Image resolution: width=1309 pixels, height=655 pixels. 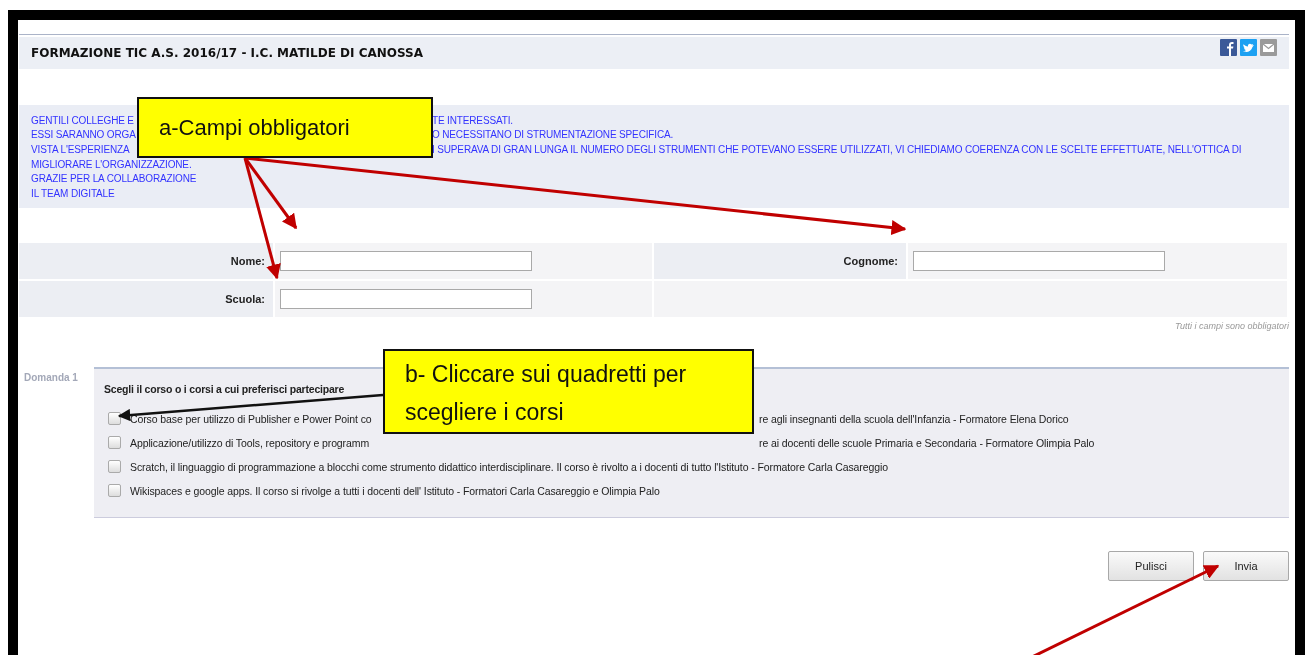 I want to click on intro-text: GENTILI COLLEGHE E, so click(x=82, y=120).